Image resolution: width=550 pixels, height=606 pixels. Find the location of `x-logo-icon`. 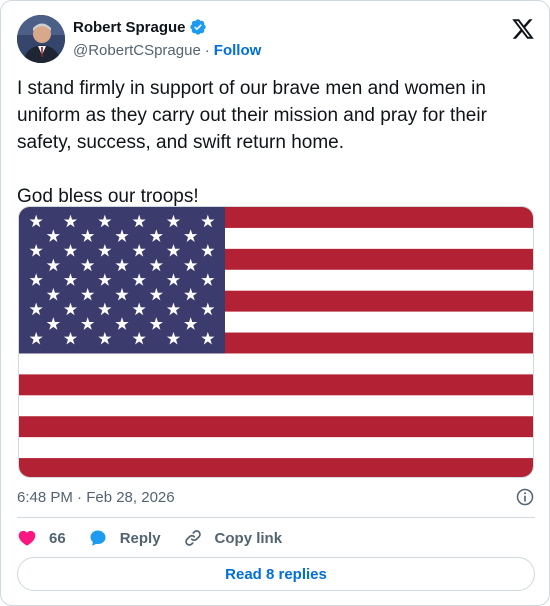

x-logo-icon is located at coordinates (523, 29).